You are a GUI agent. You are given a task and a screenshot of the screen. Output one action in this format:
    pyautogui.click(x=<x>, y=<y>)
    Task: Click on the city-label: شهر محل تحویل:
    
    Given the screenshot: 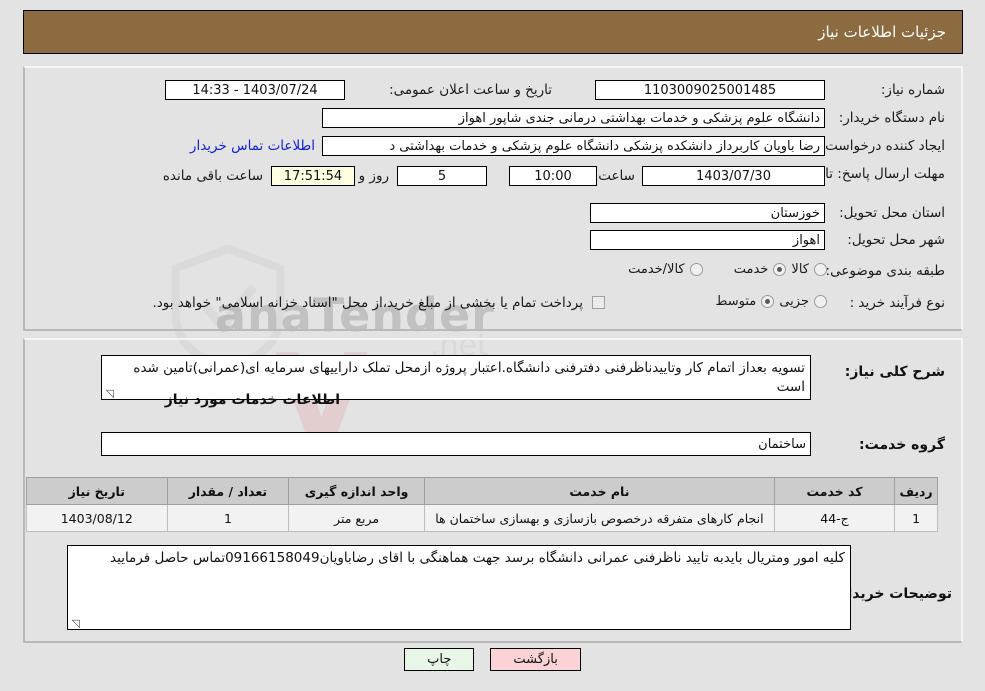 What is the action you would take?
    pyautogui.click(x=896, y=240)
    